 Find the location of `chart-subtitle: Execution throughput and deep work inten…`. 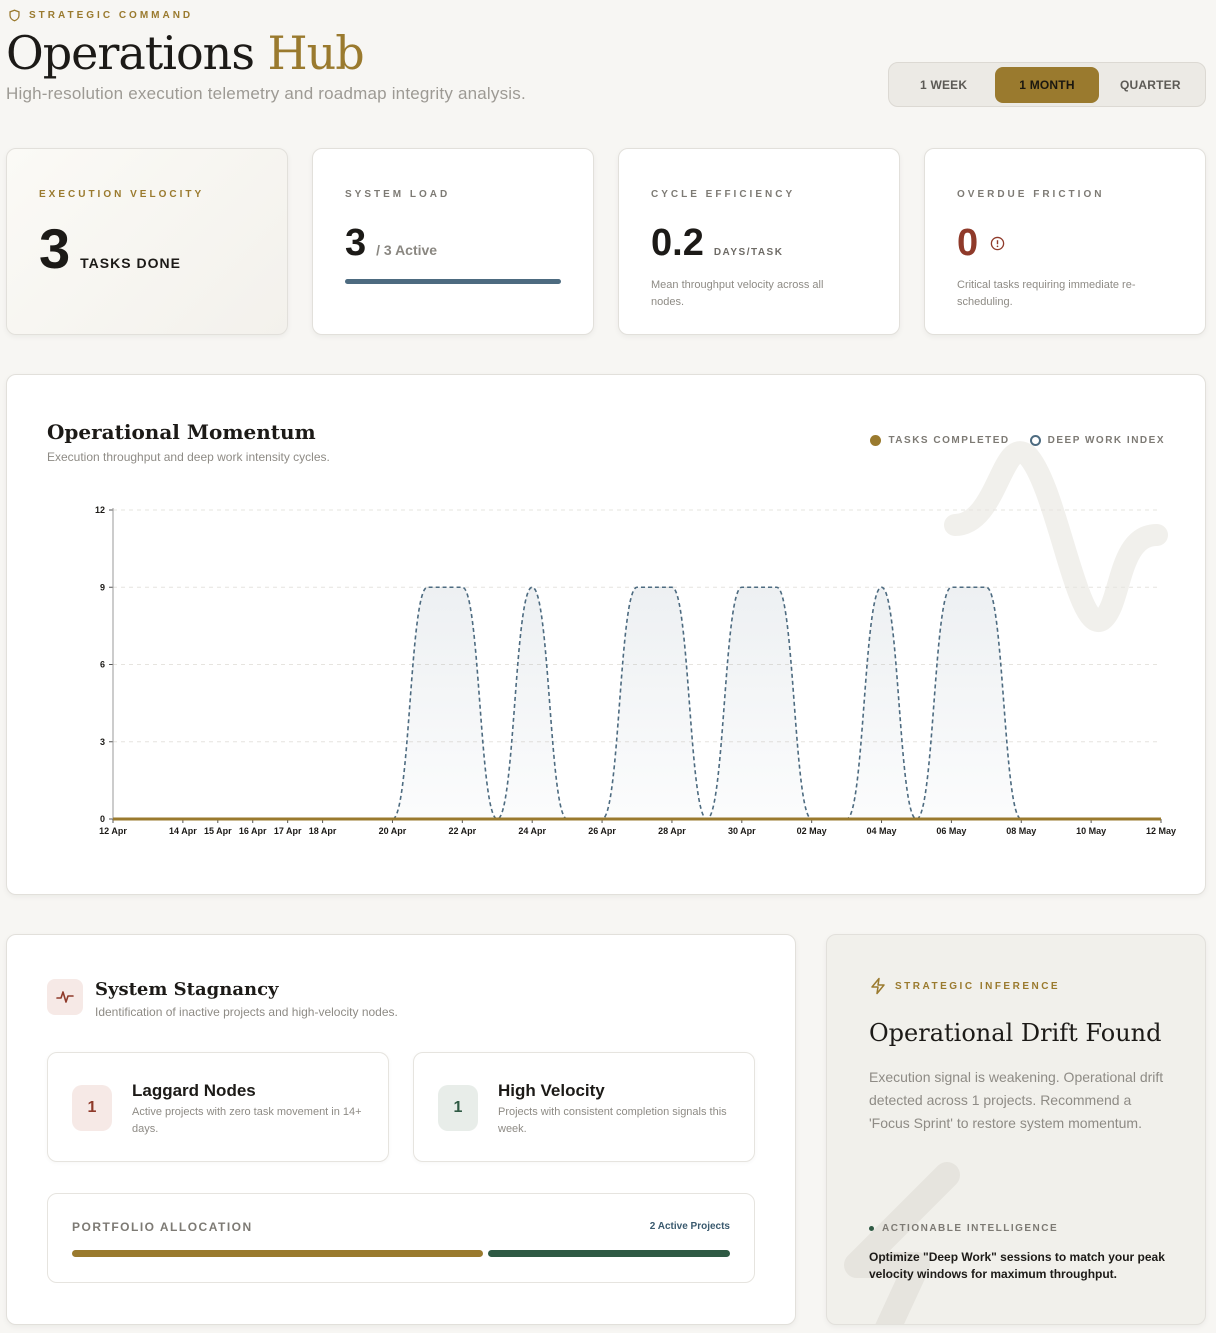

chart-subtitle: Execution throughput and deep work inten… is located at coordinates (188, 457).